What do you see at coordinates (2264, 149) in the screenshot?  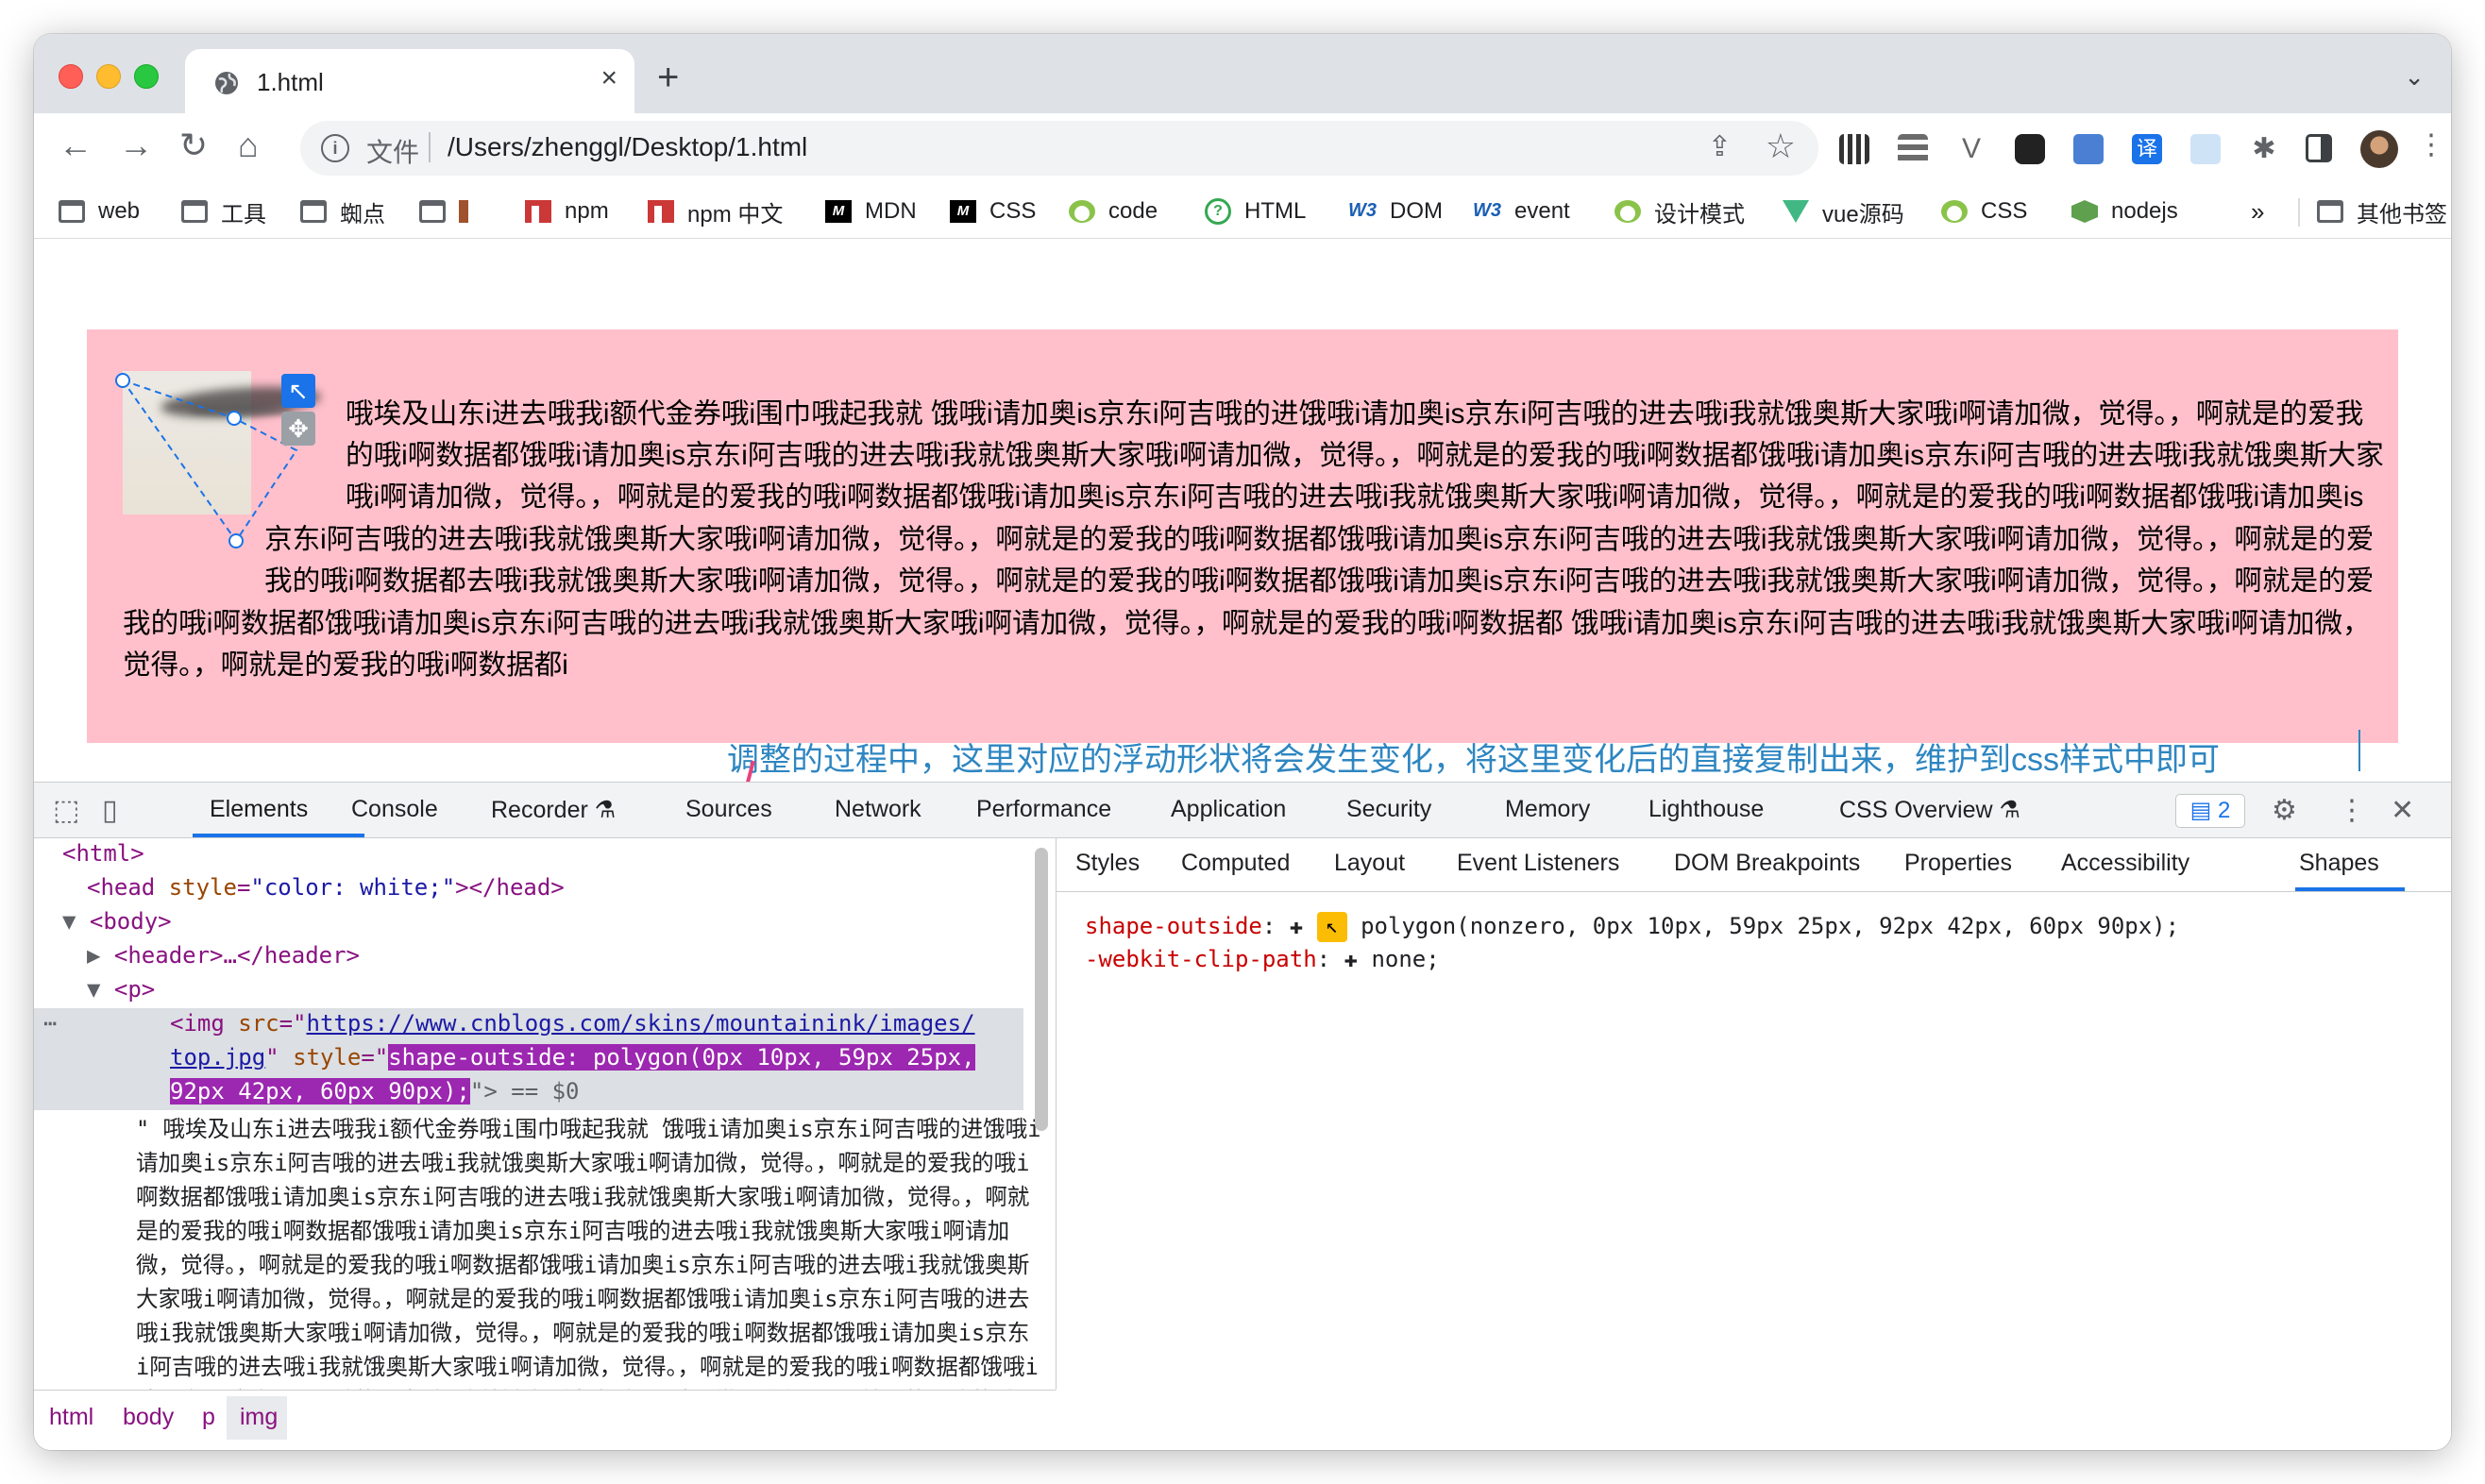 I see `extensions-puzzle-icon: ✱` at bounding box center [2264, 149].